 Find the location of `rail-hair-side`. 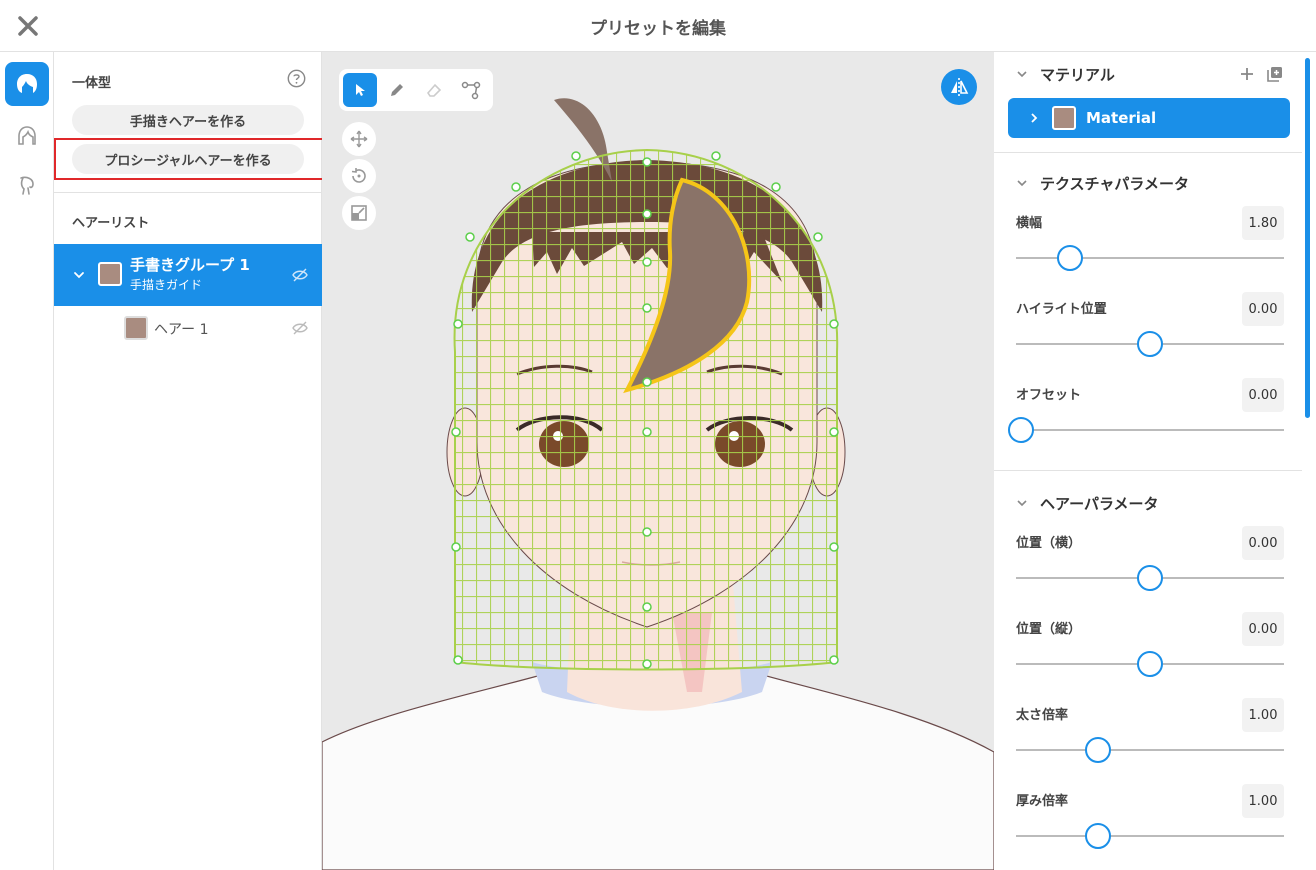

rail-hair-side is located at coordinates (27, 186).